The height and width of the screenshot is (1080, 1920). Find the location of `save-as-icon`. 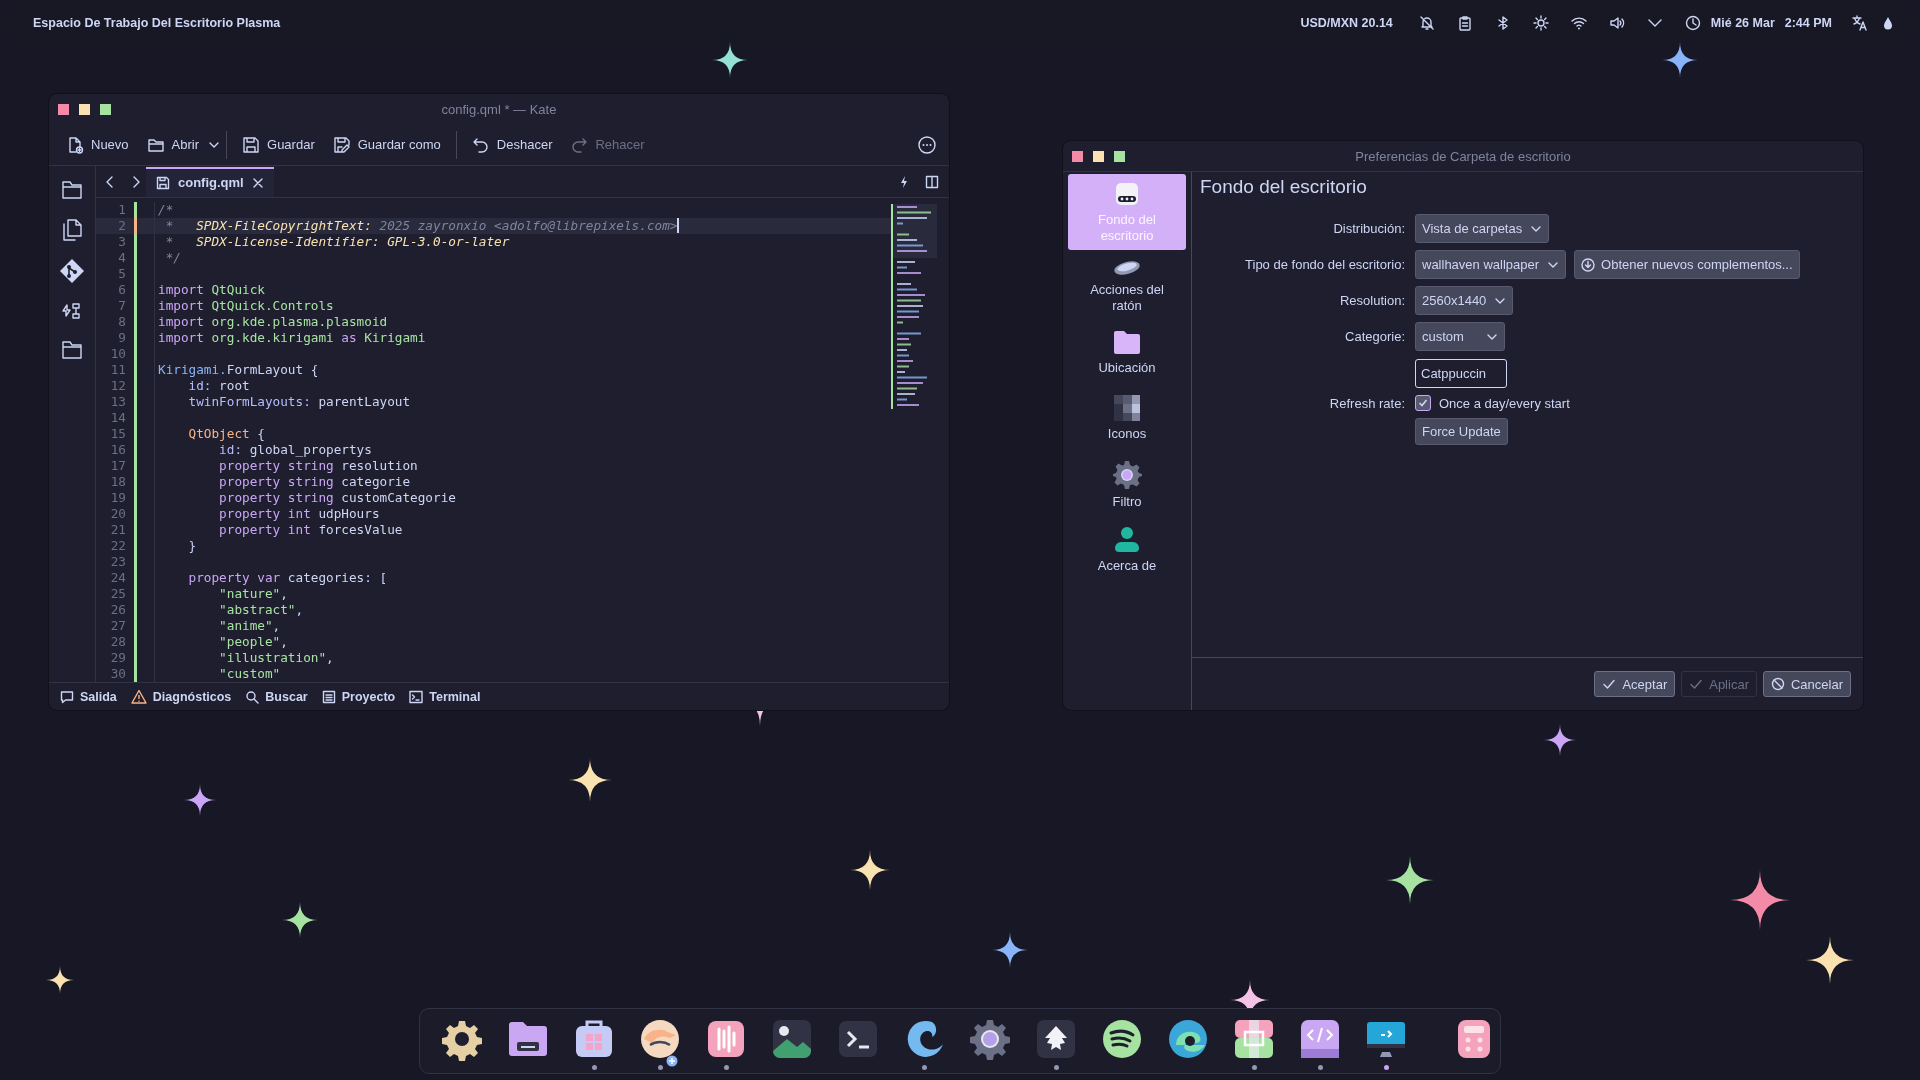

save-as-icon is located at coordinates (341, 144).